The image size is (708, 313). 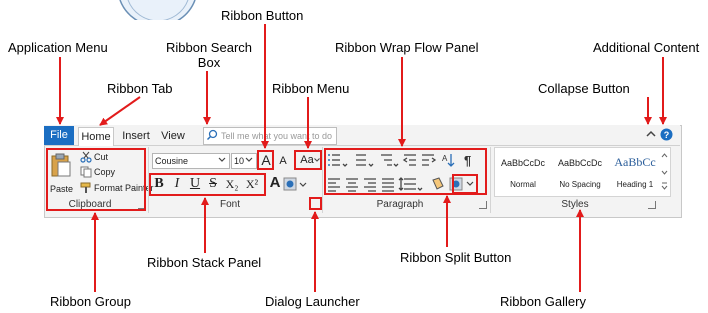 I want to click on decorative-circle-fragment, so click(x=157, y=10).